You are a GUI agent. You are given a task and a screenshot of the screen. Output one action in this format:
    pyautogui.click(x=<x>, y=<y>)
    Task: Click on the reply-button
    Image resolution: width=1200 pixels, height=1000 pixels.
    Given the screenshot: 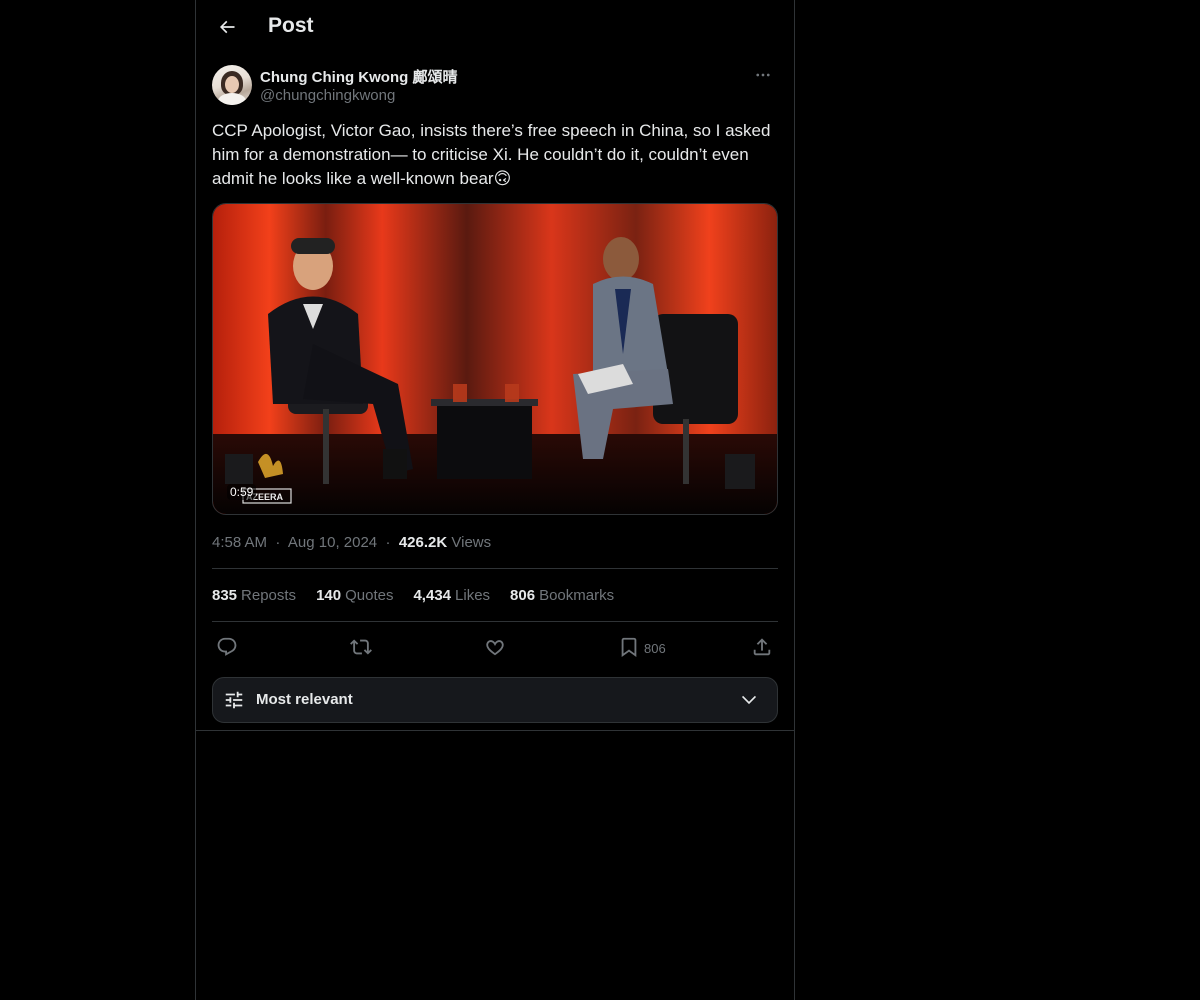 What is the action you would take?
    pyautogui.click(x=227, y=647)
    